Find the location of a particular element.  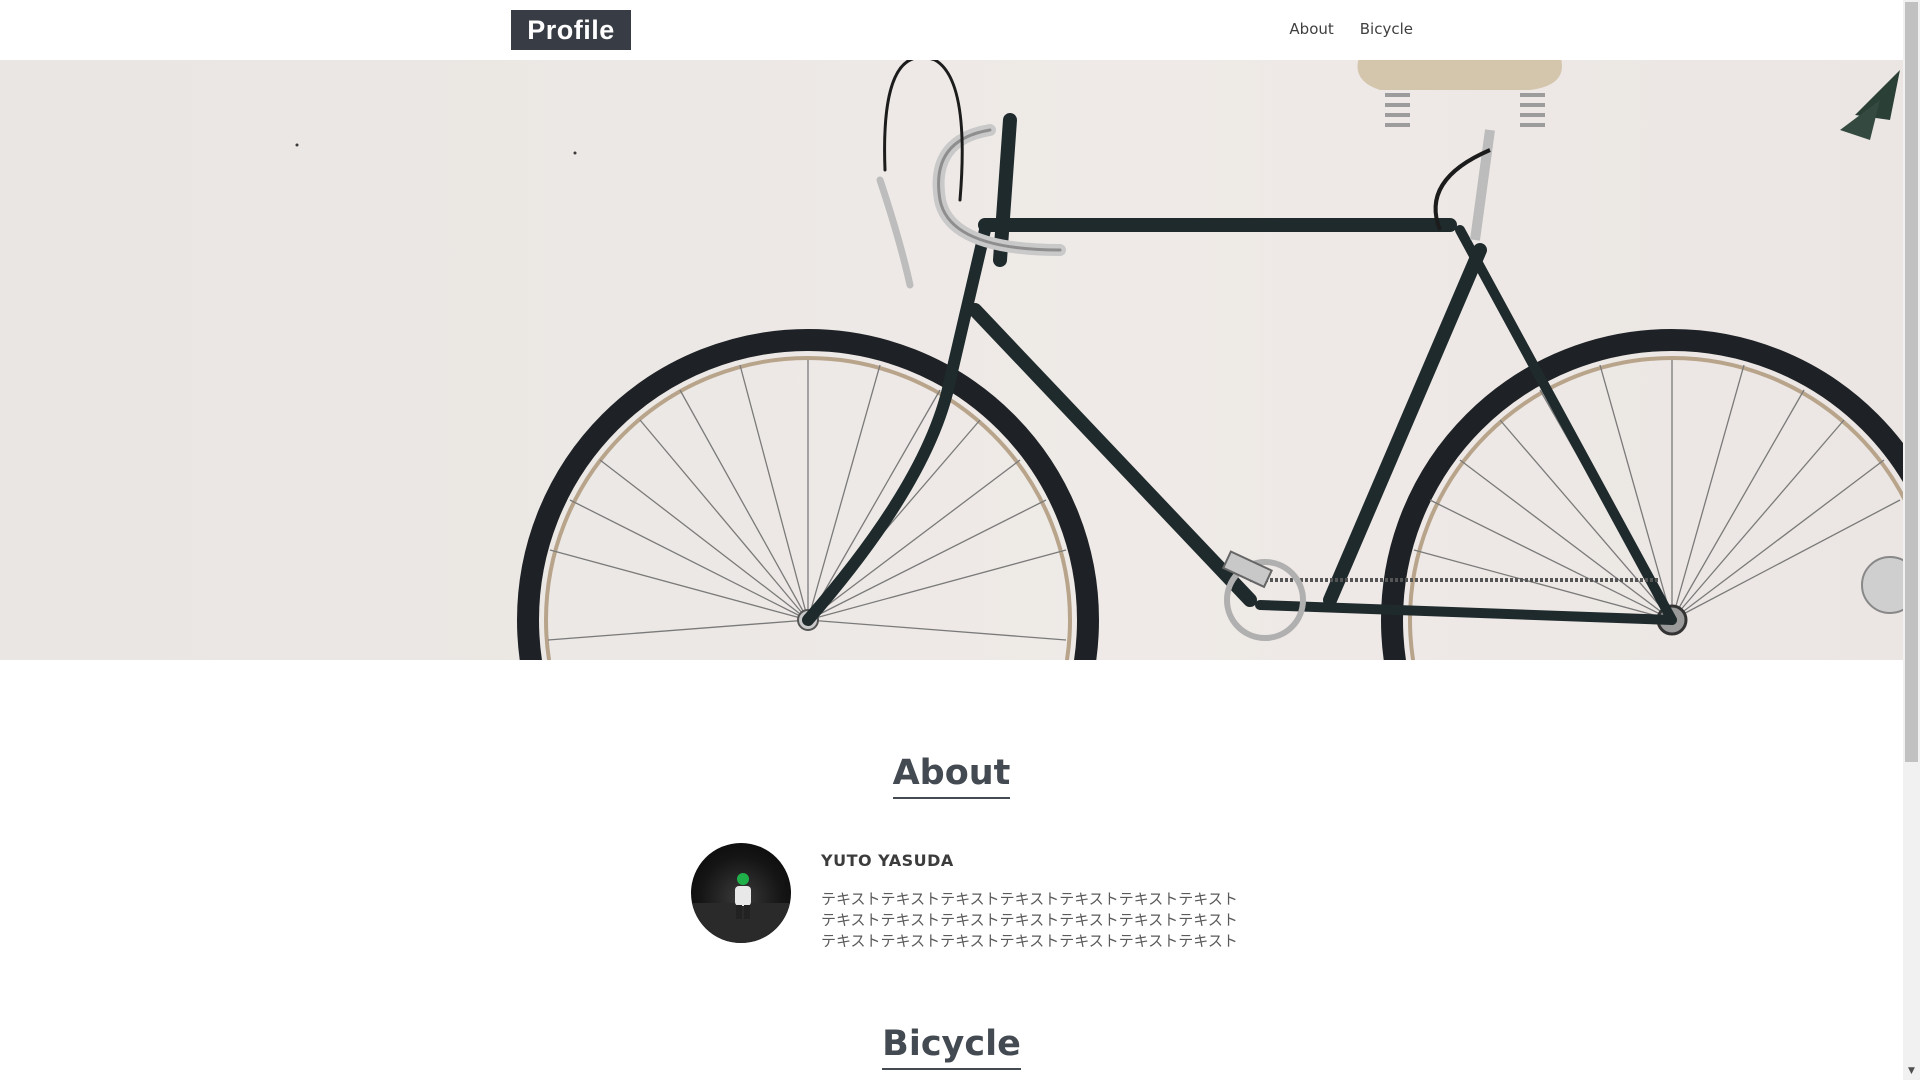

bicycle-heading: Bicycle is located at coordinates (951, 1047).